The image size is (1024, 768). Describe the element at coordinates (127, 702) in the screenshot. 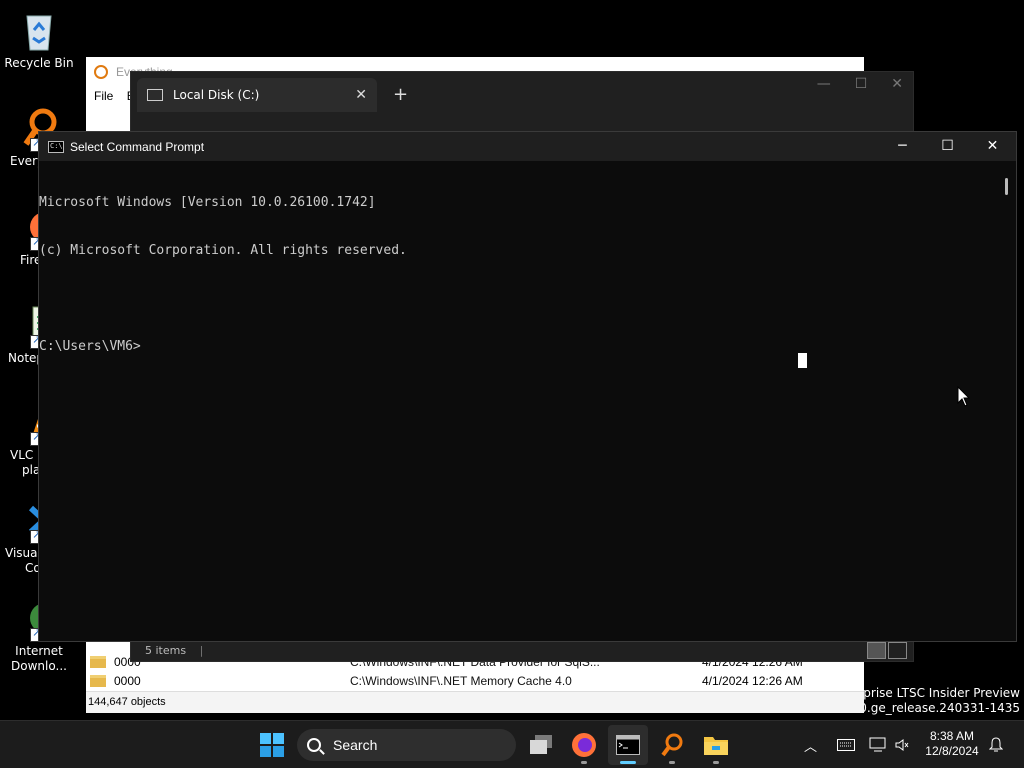

I see `object-count: 144,647 objects` at that location.